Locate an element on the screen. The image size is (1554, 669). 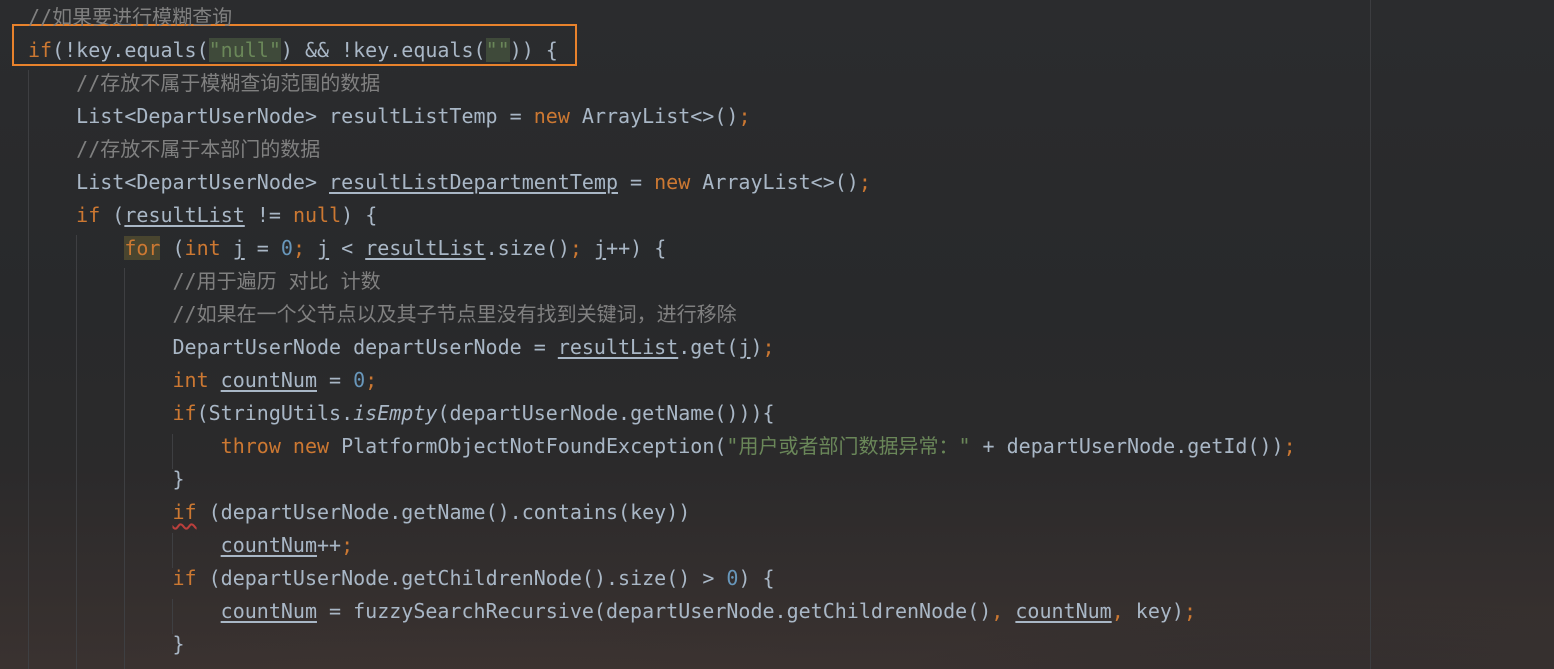
right-margin-guide is located at coordinates (1370, 334).